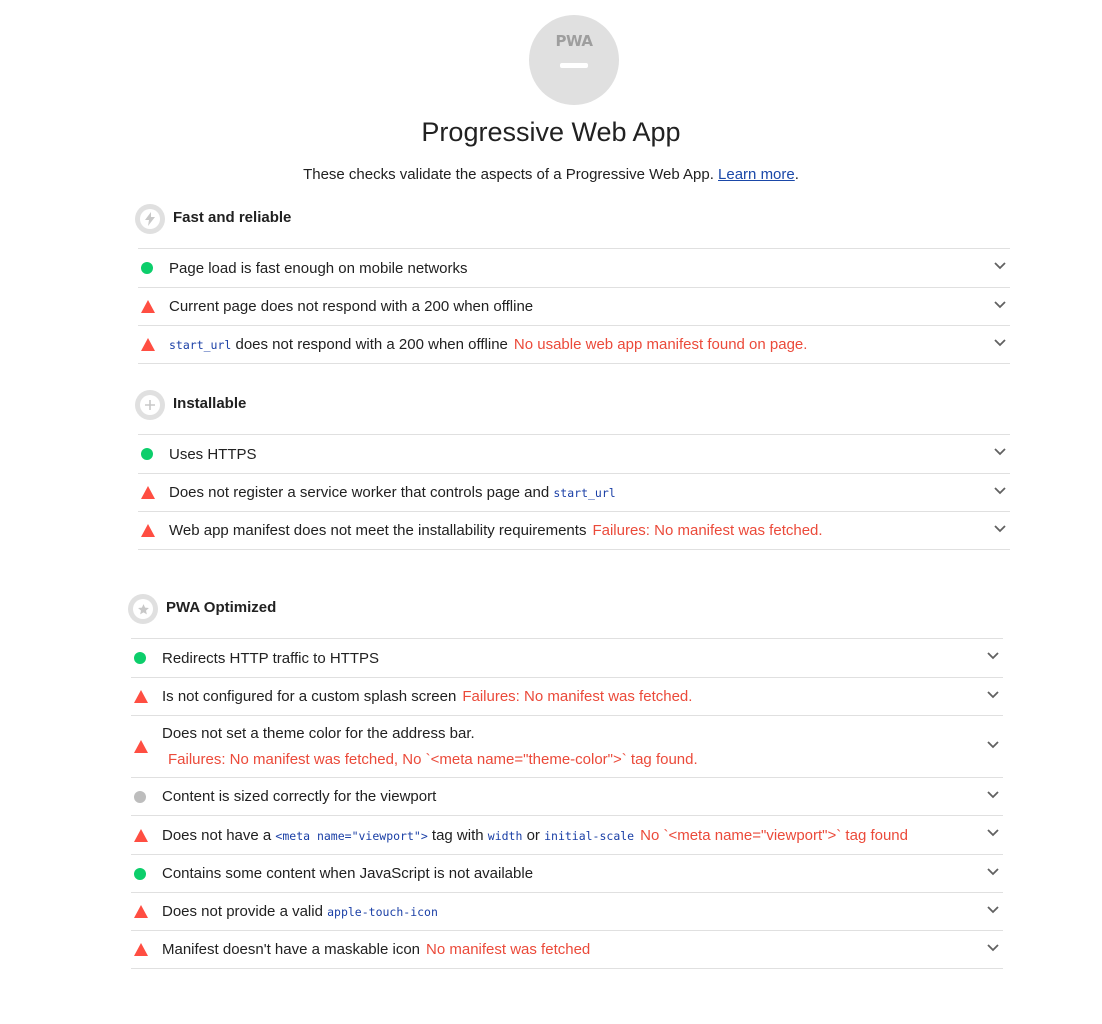 This screenshot has height=1024, width=1102. I want to click on audit-title: Redirects HTTP traffic to HTTPS, so click(270, 658).